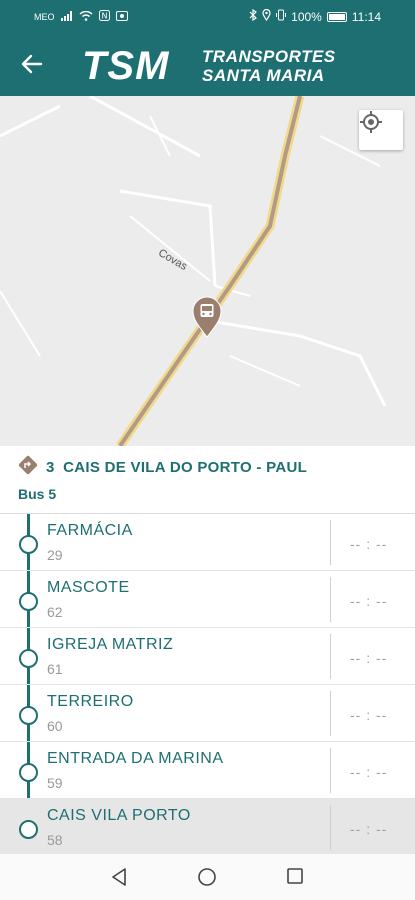  What do you see at coordinates (37, 494) in the screenshot?
I see `bus-label: Bus 5` at bounding box center [37, 494].